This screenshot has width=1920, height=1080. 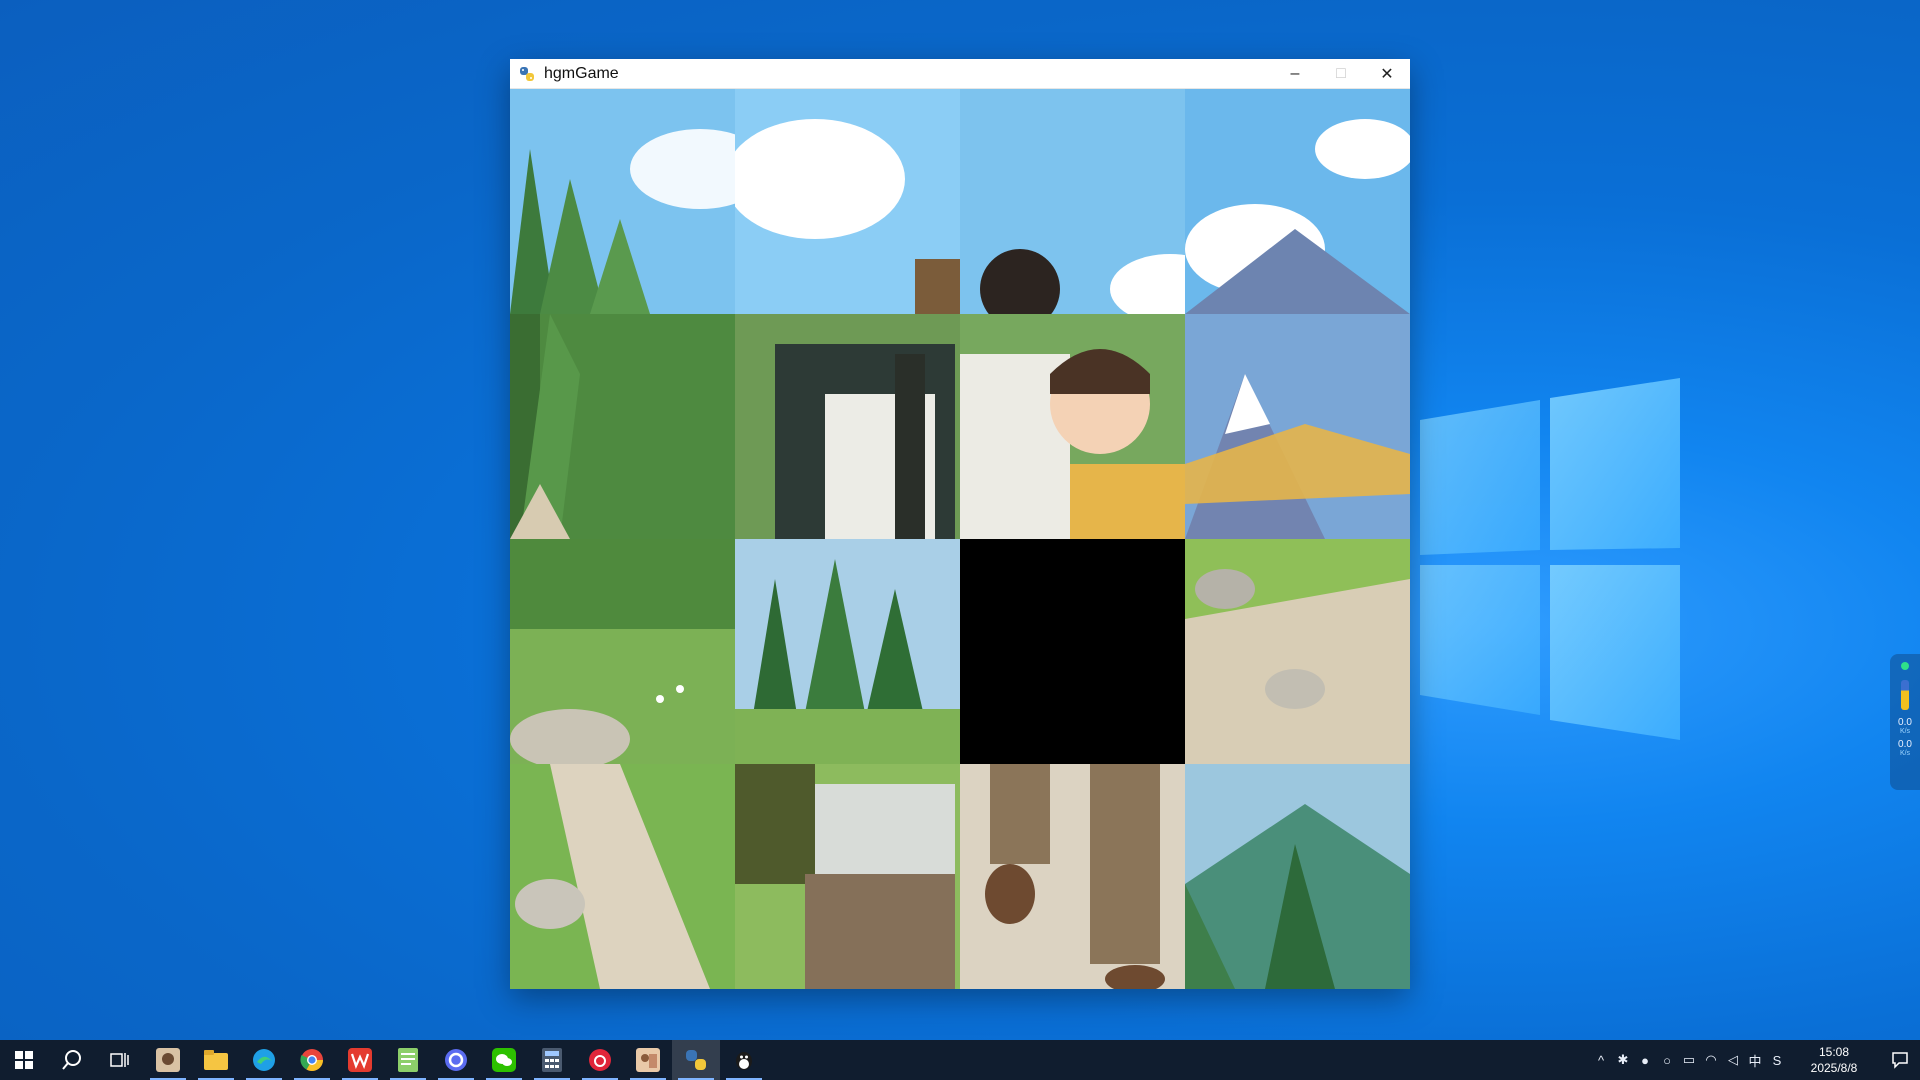 I want to click on notification-icon, so click(x=1900, y=1060).